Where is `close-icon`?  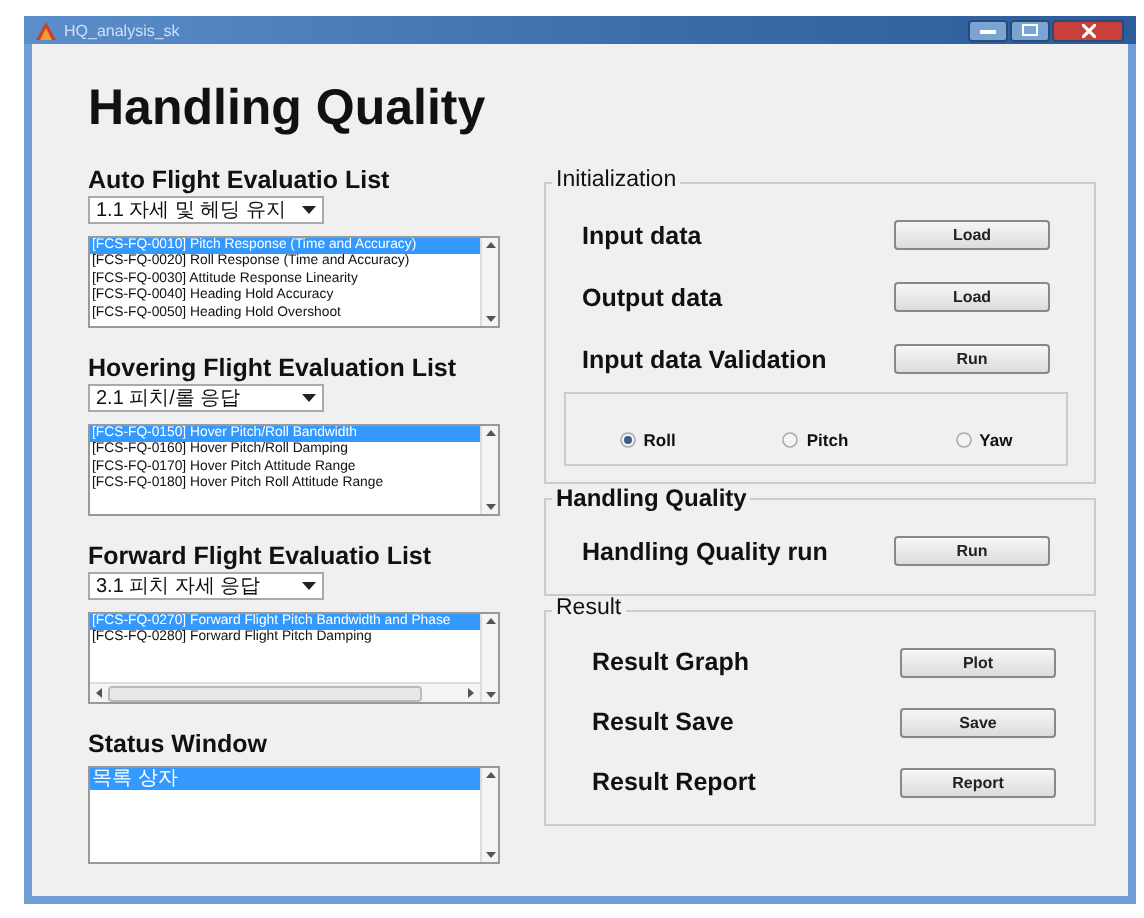 close-icon is located at coordinates (1088, 30).